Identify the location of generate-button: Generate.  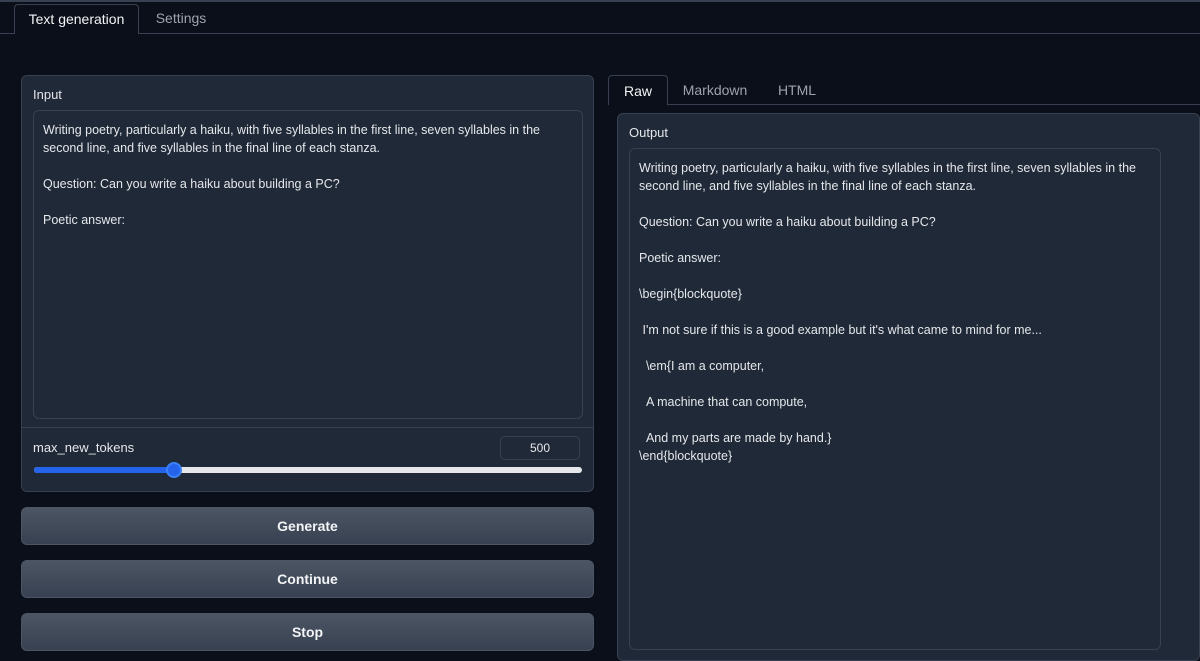
(307, 526).